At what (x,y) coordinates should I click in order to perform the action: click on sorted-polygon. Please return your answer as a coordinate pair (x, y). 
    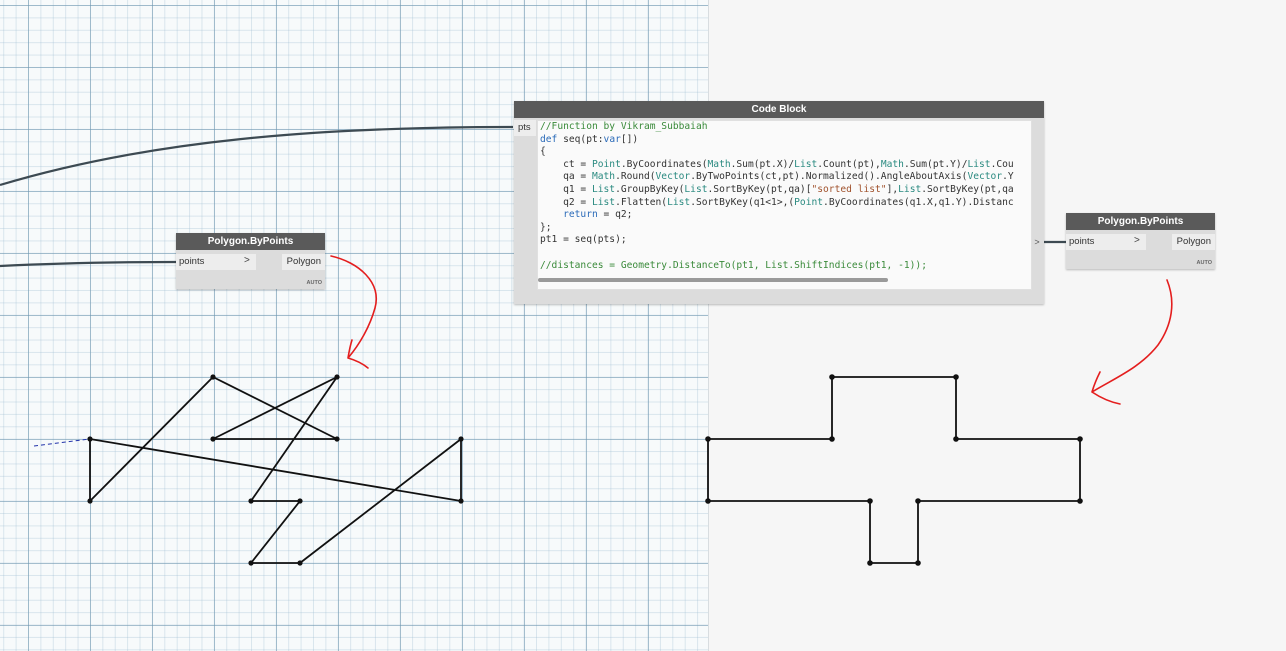
    Looking at the image, I should click on (894, 470).